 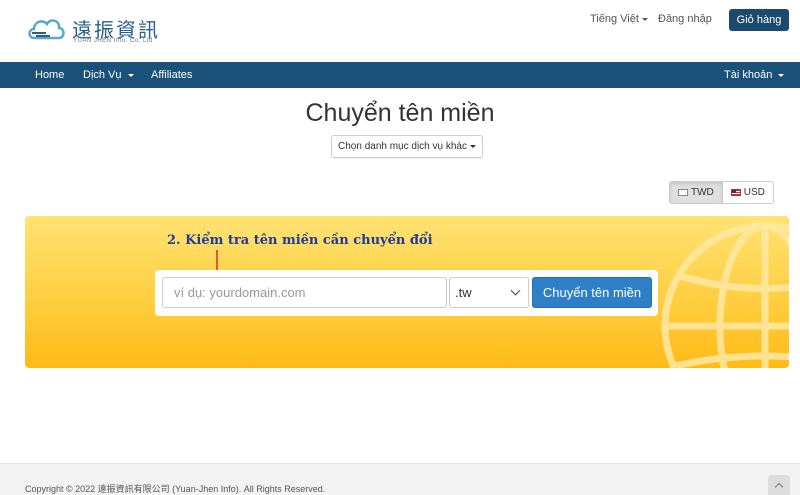 I want to click on chevron-down-icon, so click(x=515, y=290).